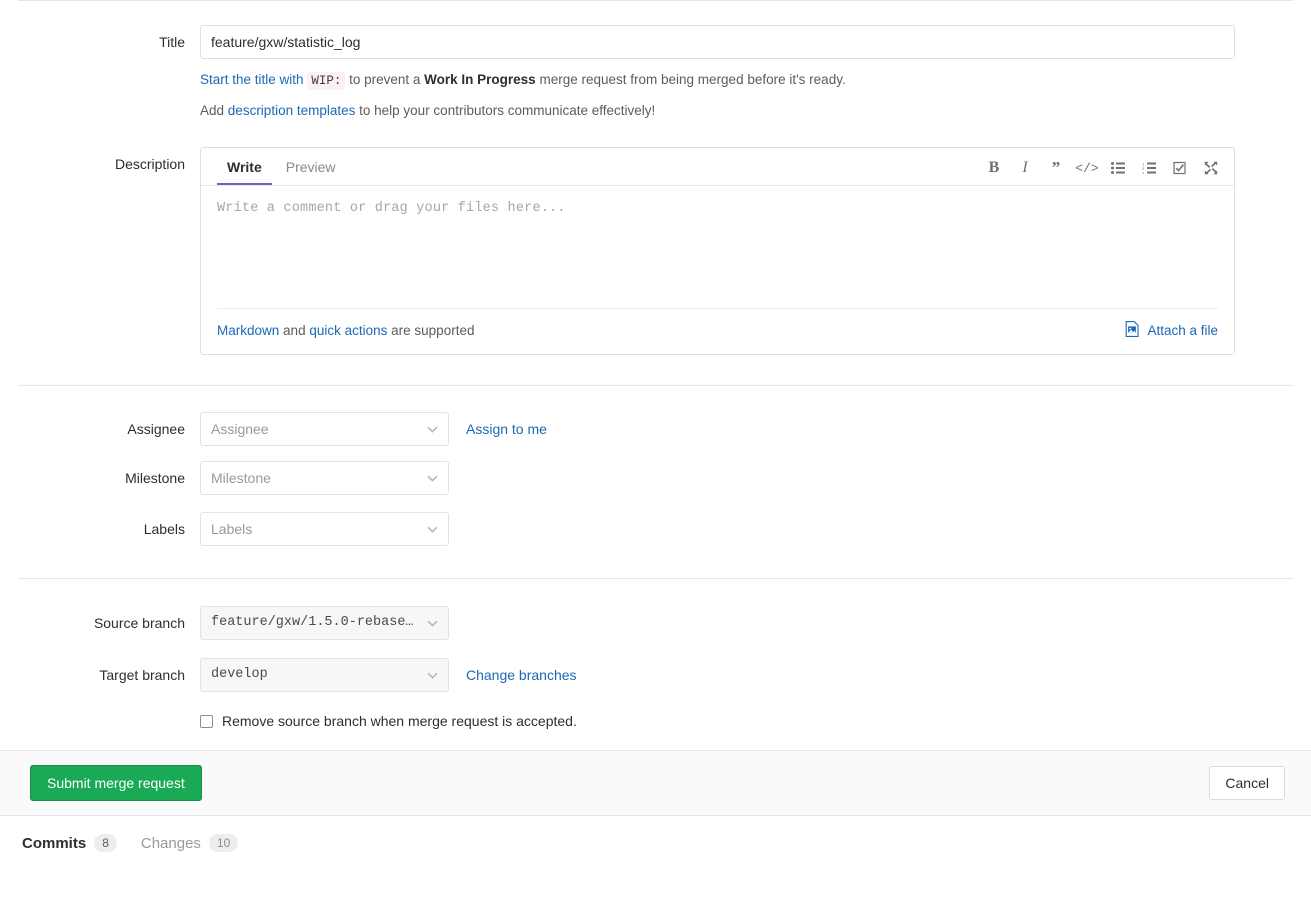 This screenshot has width=1311, height=904. What do you see at coordinates (433, 330) in the screenshot?
I see `supported-text: are supported` at bounding box center [433, 330].